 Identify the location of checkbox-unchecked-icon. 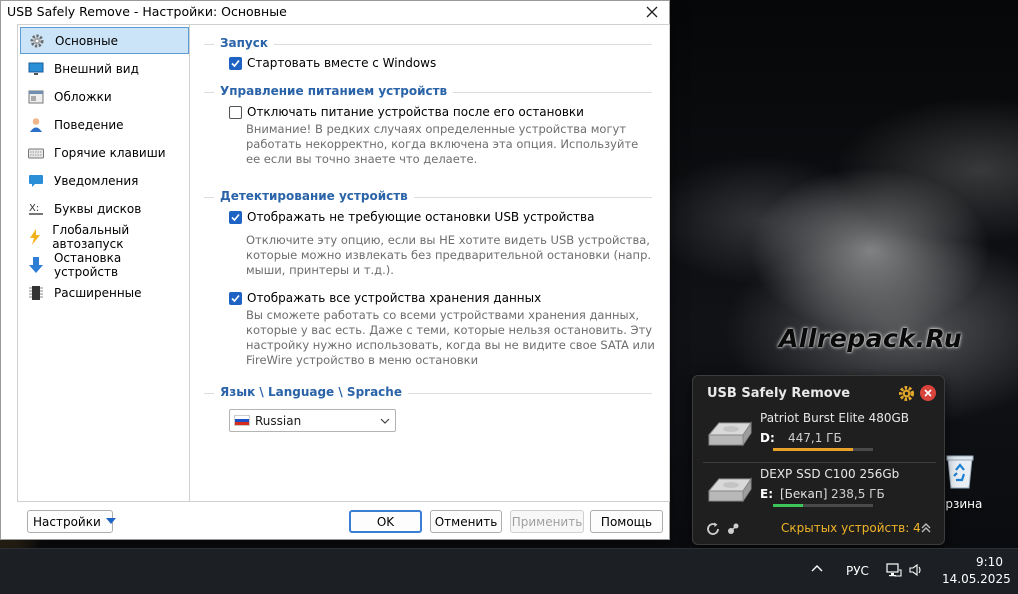
(235, 112).